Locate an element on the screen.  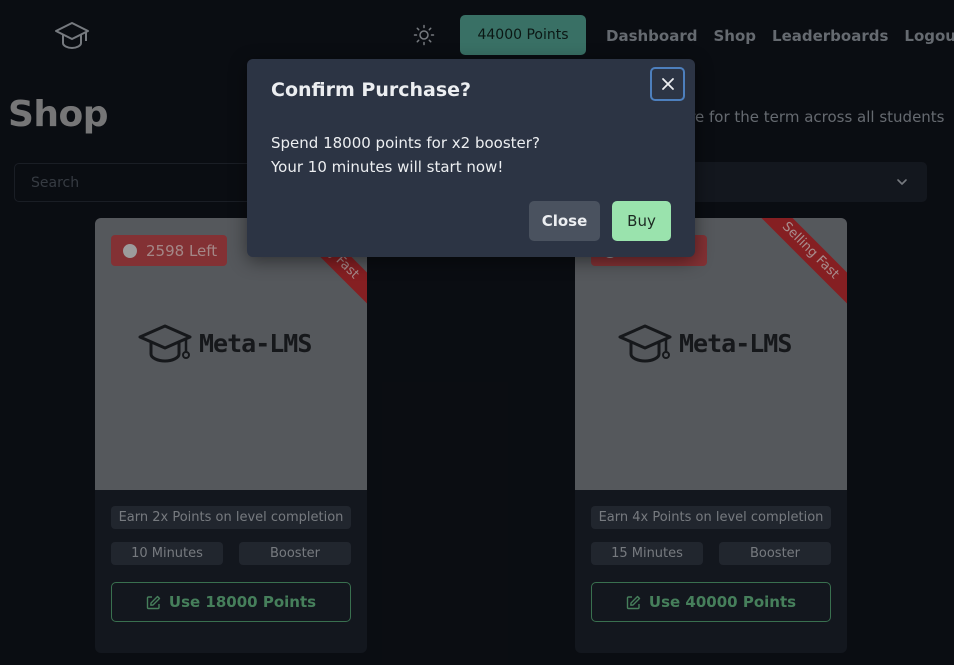
modal-message-line-2: Your 10 minutes will start now! is located at coordinates (387, 167).